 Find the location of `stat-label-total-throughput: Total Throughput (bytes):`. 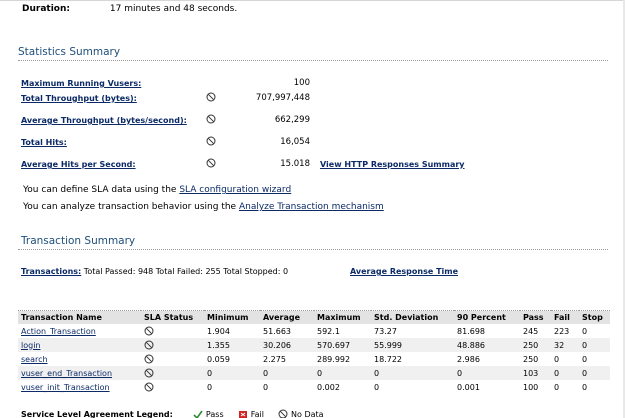

stat-label-total-throughput: Total Throughput (bytes): is located at coordinates (79, 98).